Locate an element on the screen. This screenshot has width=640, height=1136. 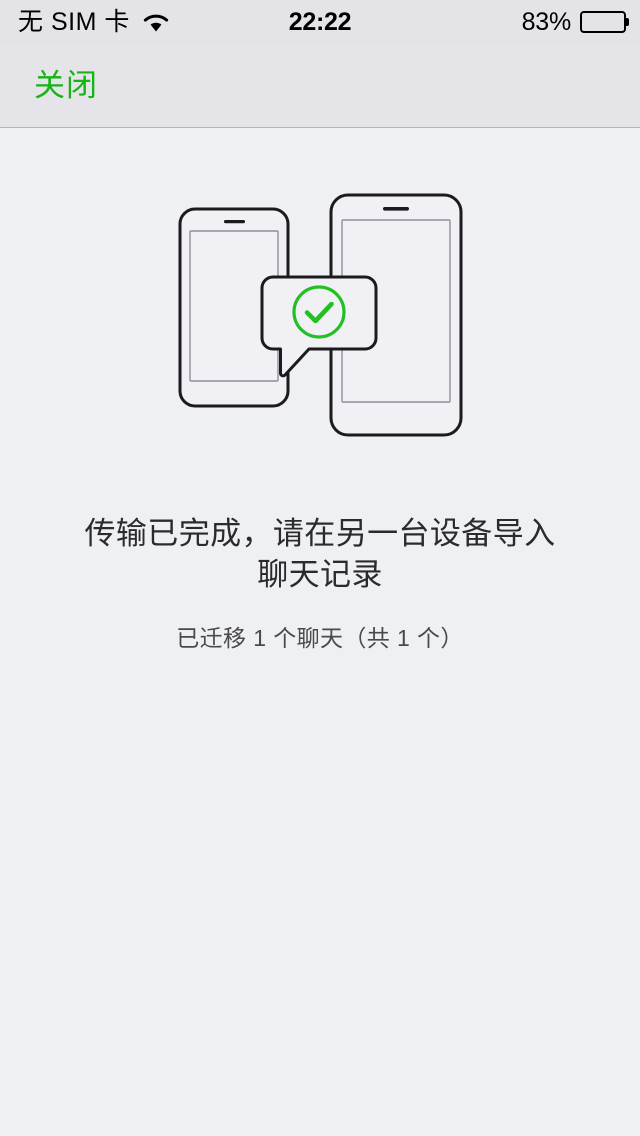
message-block: 传输已完成，请在另一台设备导入 聊天记录 已迁移 1 个聊天（共 1 个） is located at coordinates (320, 584).